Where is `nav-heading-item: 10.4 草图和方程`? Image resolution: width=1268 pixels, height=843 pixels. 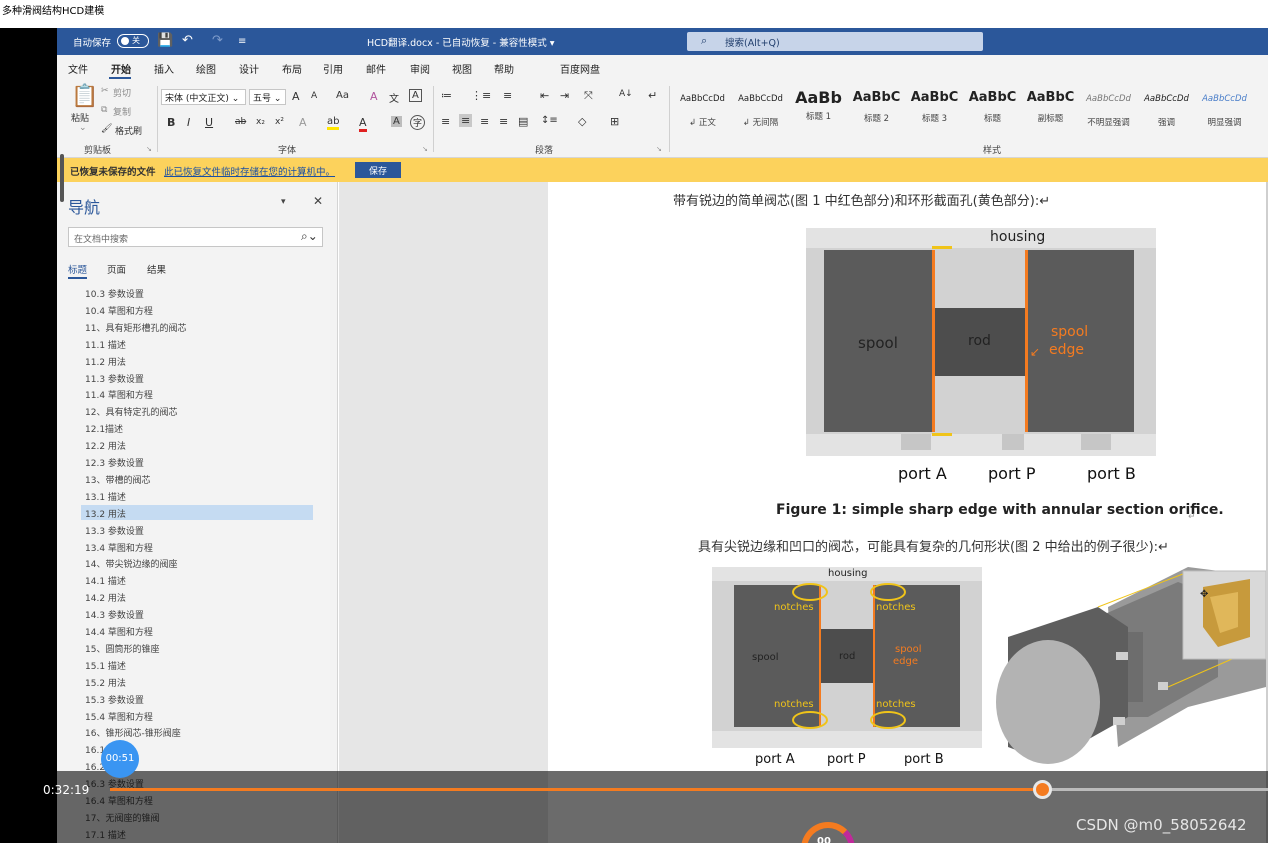 nav-heading-item: 10.4 草图和方程 is located at coordinates (197, 309).